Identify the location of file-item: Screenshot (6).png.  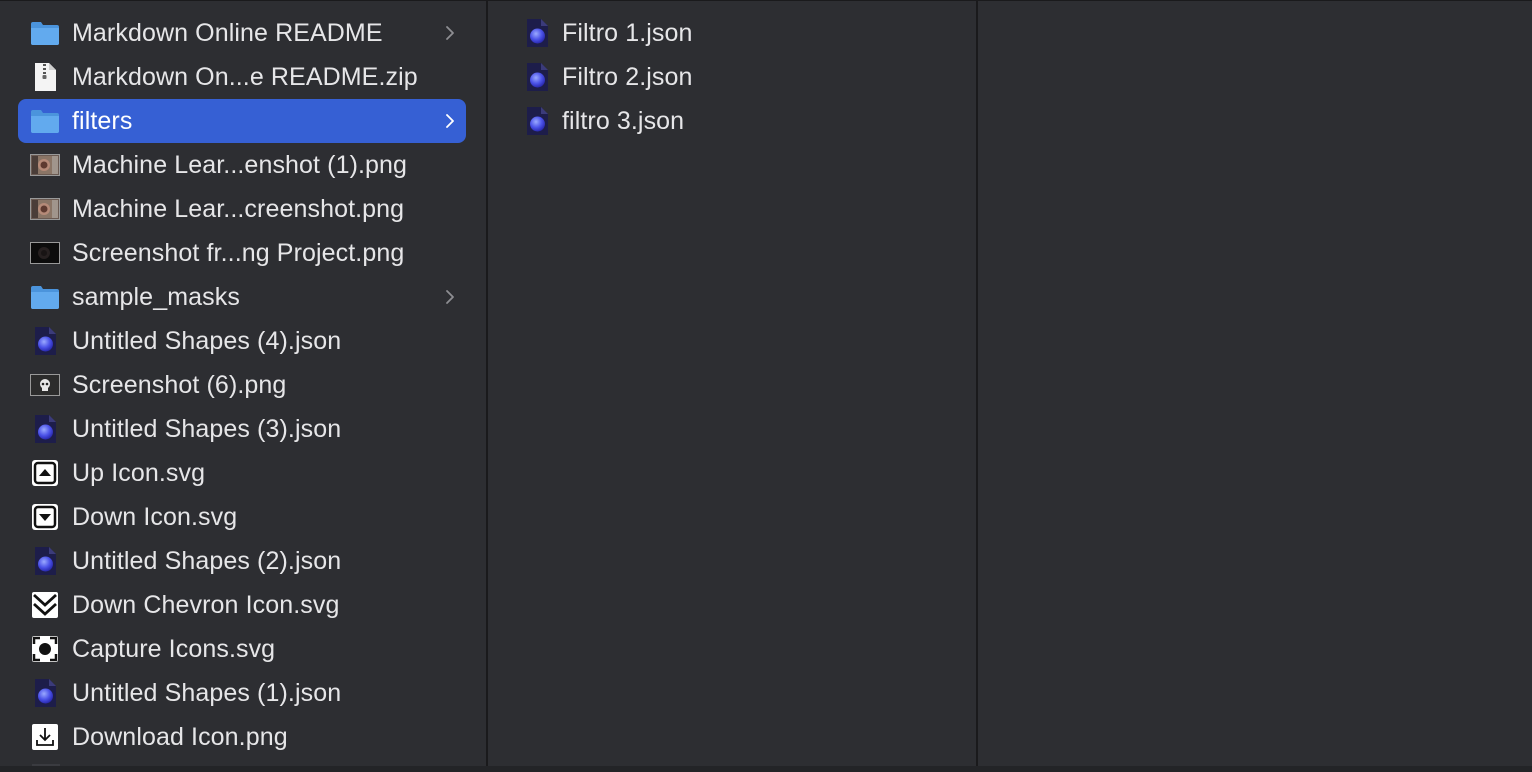
(242, 385).